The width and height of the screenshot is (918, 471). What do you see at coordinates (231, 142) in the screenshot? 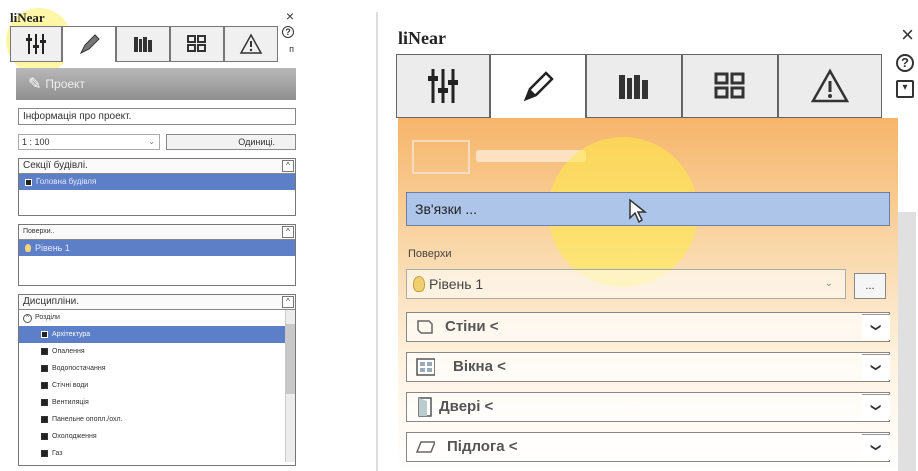
I see `units-button: Одиниці.` at bounding box center [231, 142].